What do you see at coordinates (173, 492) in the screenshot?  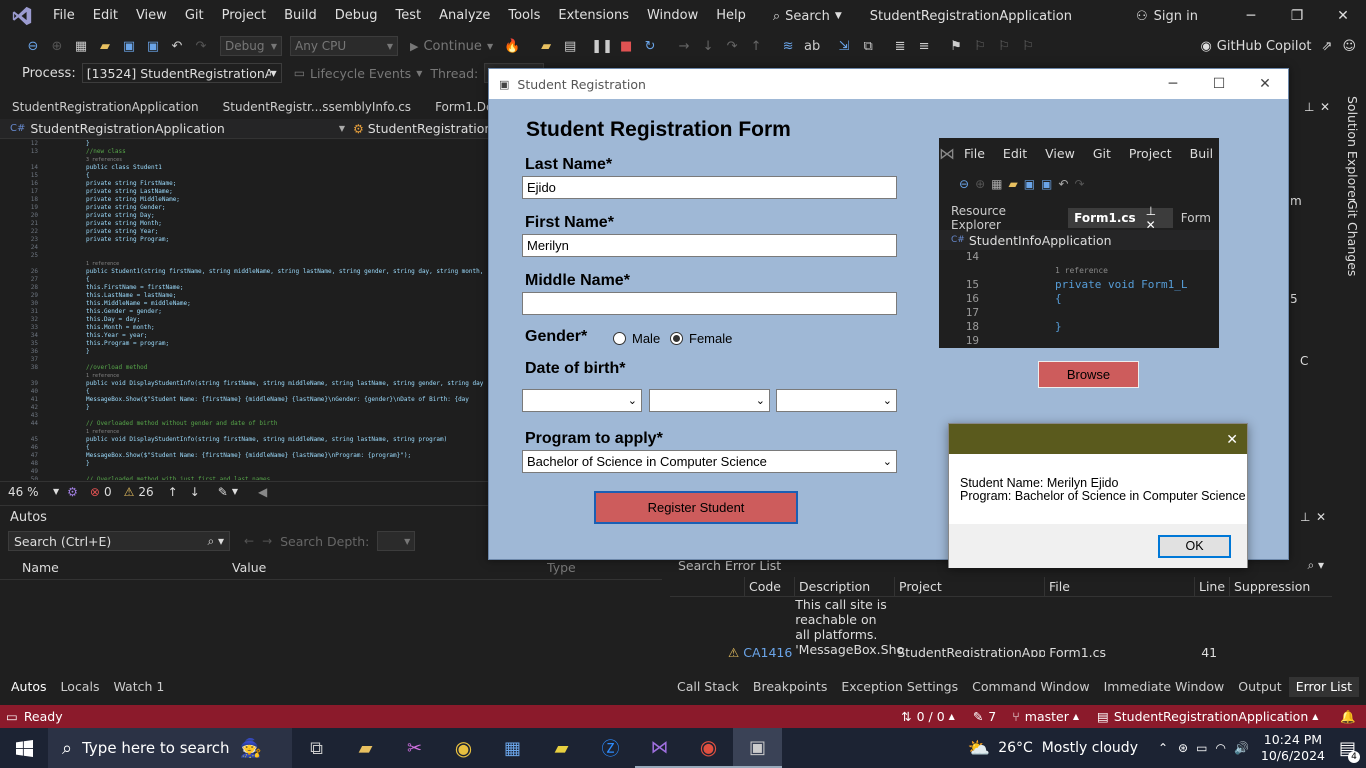 I see `arrow-up-icon: ↑` at bounding box center [173, 492].